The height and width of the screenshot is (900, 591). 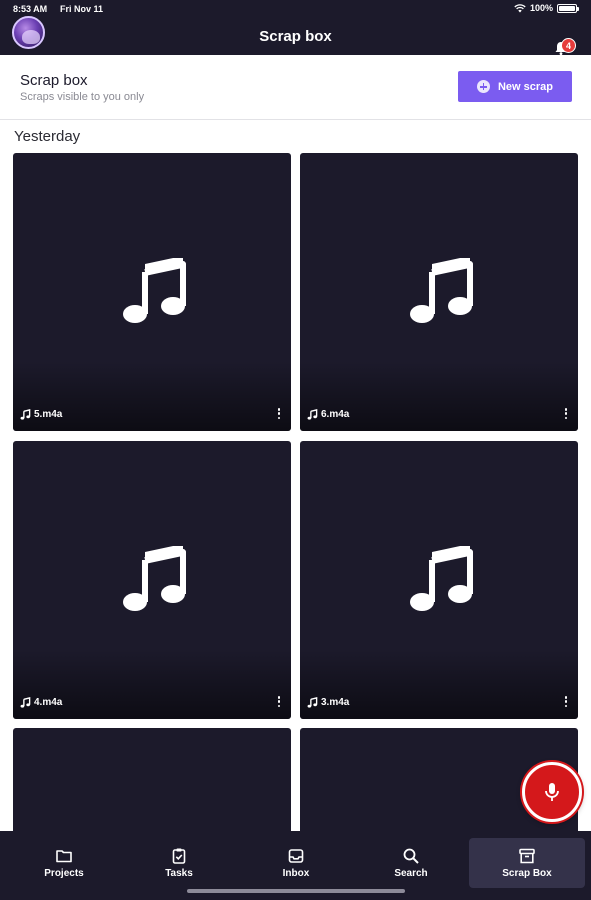 I want to click on new-scrap-button: New scrap, so click(x=515, y=86).